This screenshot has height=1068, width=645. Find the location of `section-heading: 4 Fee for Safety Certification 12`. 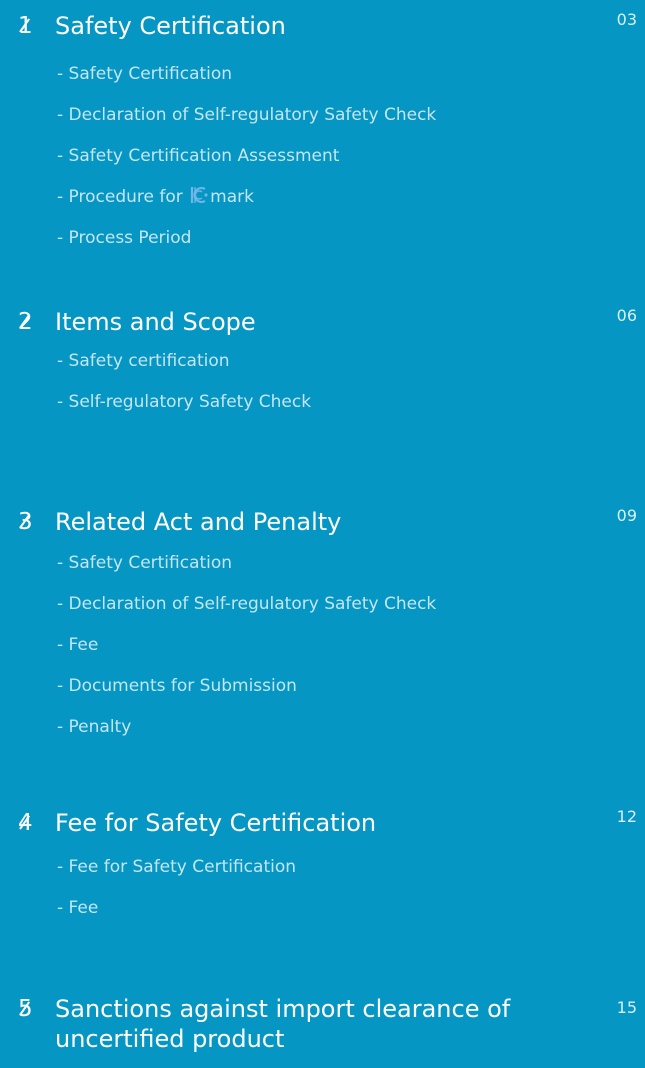

section-heading: 4 Fee for Safety Certification 12 is located at coordinates (322, 824).